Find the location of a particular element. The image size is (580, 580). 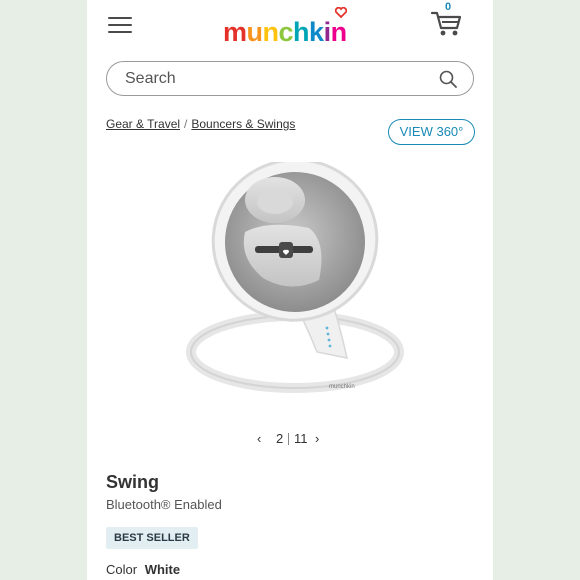

cart-count-badge: 0 is located at coordinates (448, 7).